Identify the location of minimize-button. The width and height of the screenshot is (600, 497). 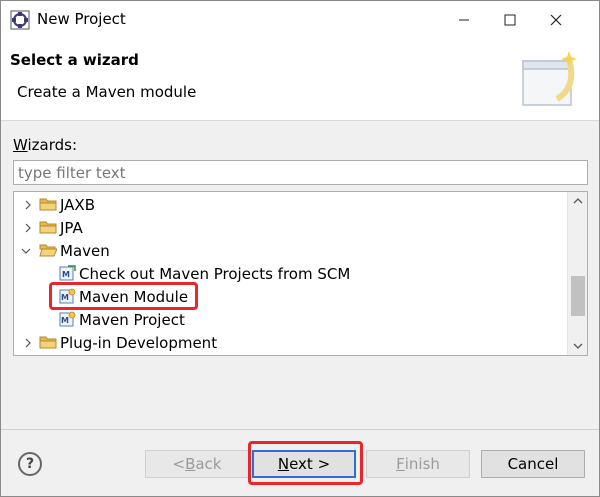
(464, 20).